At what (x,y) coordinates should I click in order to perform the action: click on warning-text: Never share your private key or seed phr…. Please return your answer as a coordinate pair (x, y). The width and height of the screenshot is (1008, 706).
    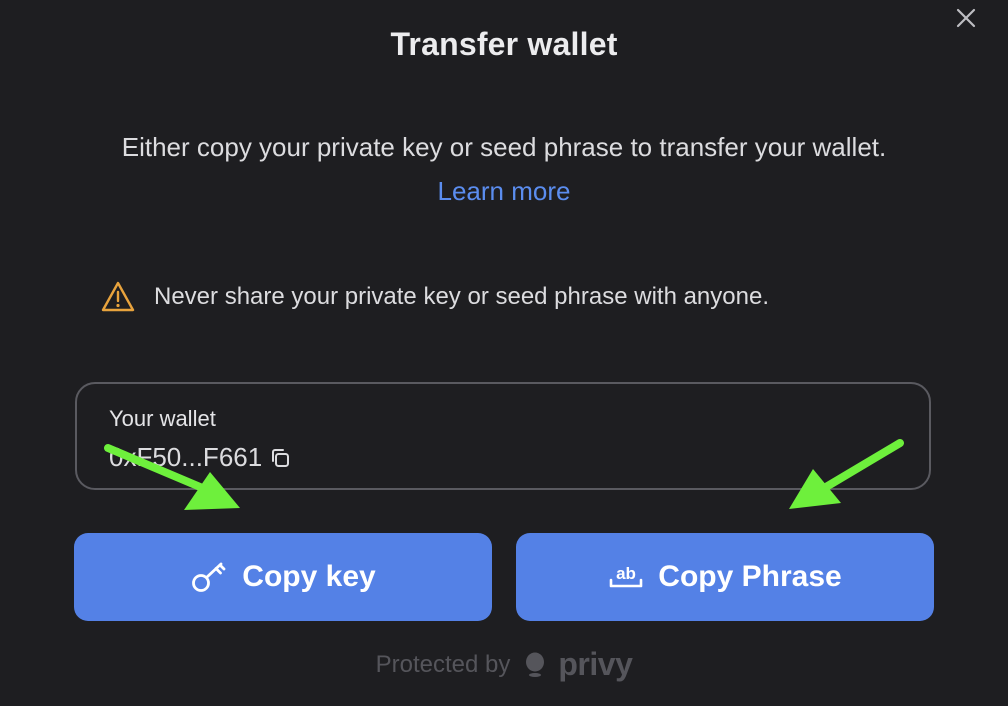
    Looking at the image, I should click on (461, 296).